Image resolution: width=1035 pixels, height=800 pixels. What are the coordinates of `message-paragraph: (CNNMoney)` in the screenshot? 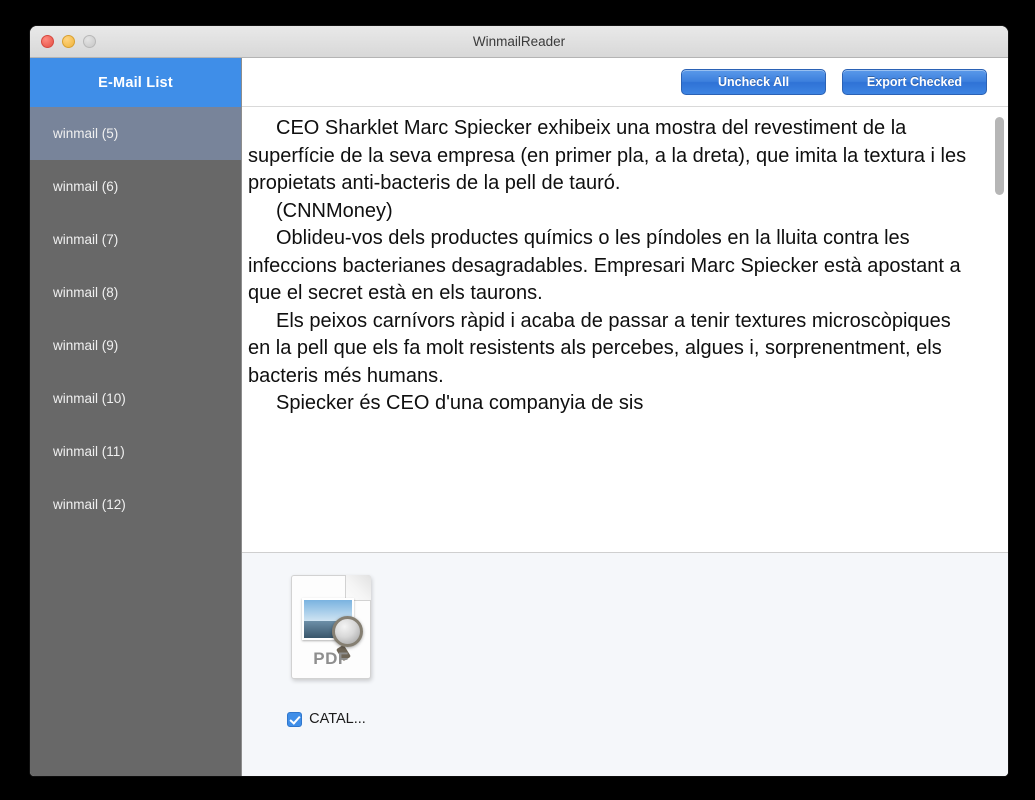 It's located at (334, 210).